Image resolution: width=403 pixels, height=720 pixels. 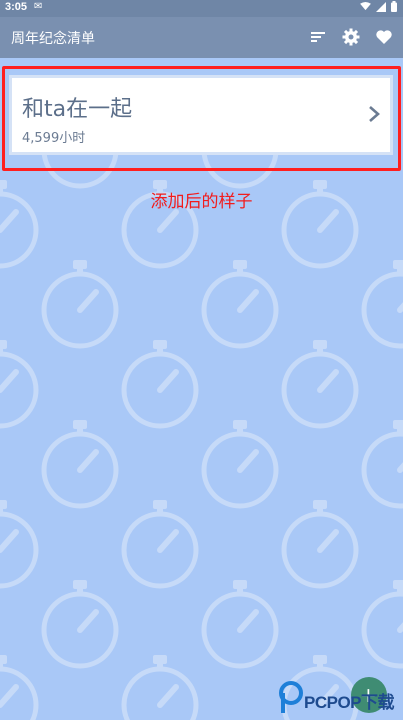 I want to click on page-title: 周年纪念清单, so click(x=53, y=39).